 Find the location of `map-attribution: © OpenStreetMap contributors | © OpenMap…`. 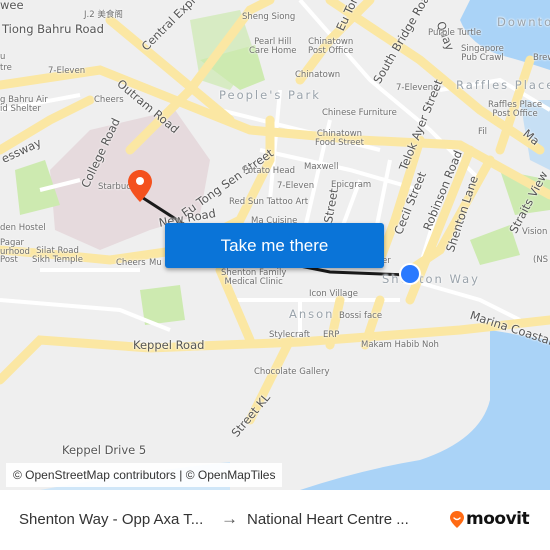

map-attribution: © OpenStreetMap contributors | © OpenMap… is located at coordinates (144, 475).